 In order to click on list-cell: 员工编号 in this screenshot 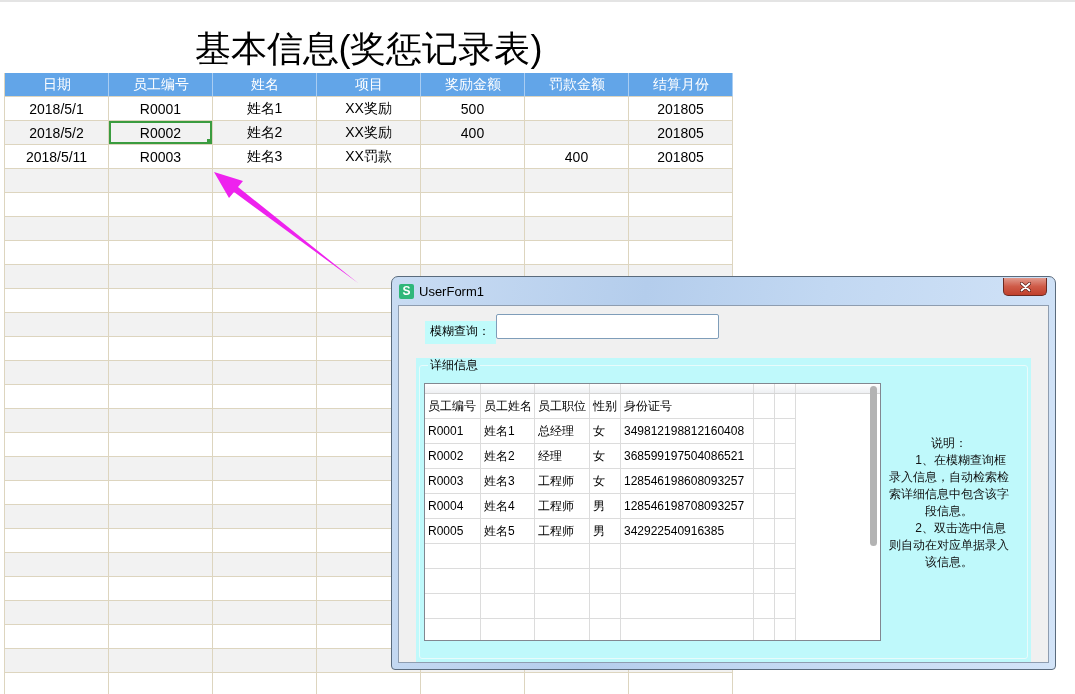, I will do `click(453, 406)`.